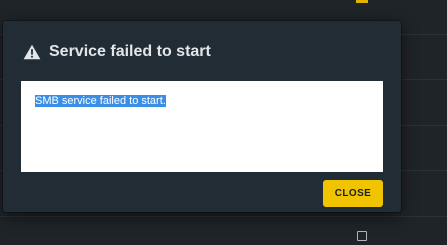 Image resolution: width=447 pixels, height=245 pixels. Describe the element at coordinates (100, 101) in the screenshot. I see `message-text: SMB service failed to start.` at that location.